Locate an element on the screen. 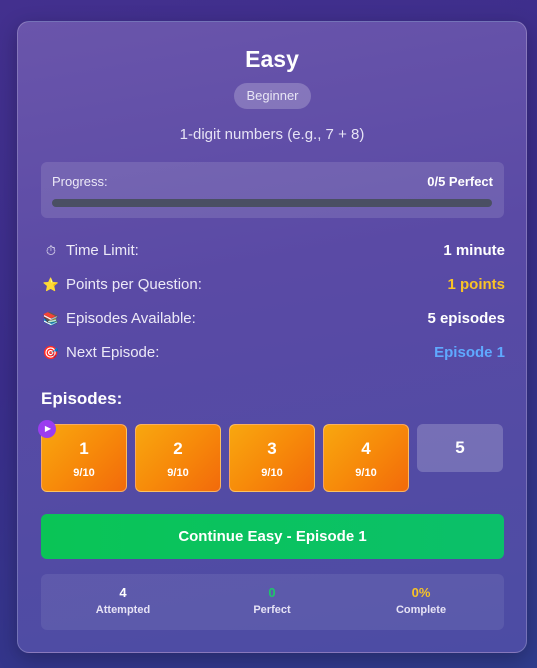  episode-number: 1 is located at coordinates (84, 448).